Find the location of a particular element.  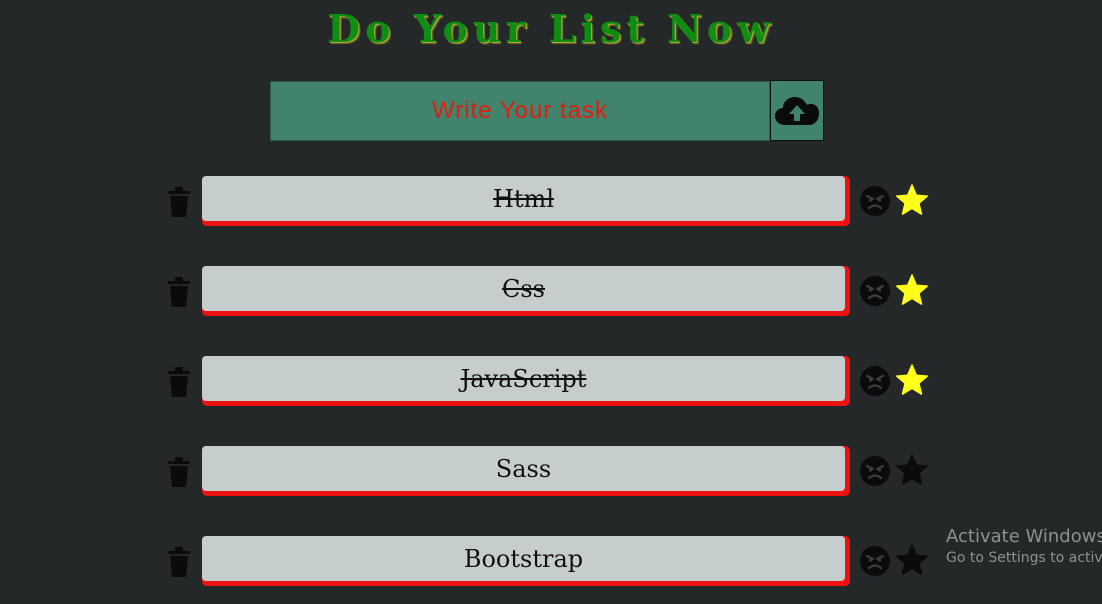

task-input is located at coordinates (520, 111).